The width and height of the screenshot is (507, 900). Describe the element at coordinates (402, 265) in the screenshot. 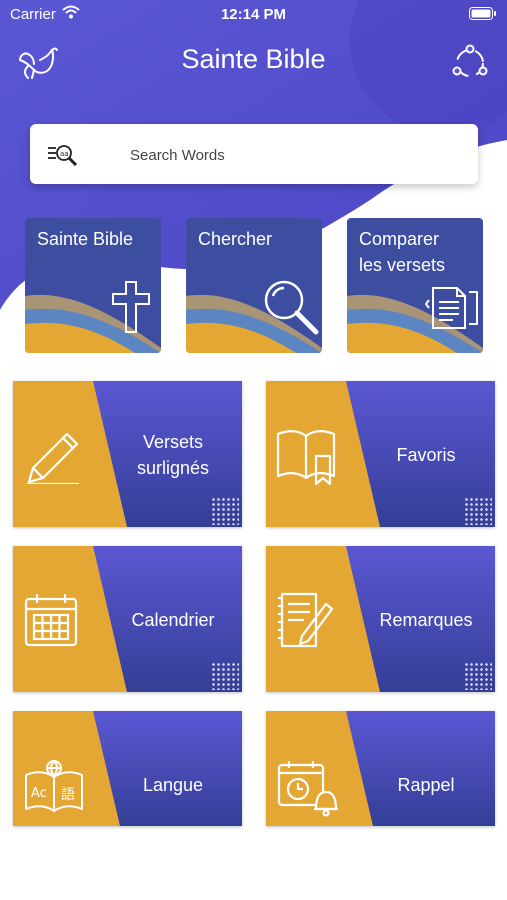

I see `tile-label-line2: les versets` at that location.